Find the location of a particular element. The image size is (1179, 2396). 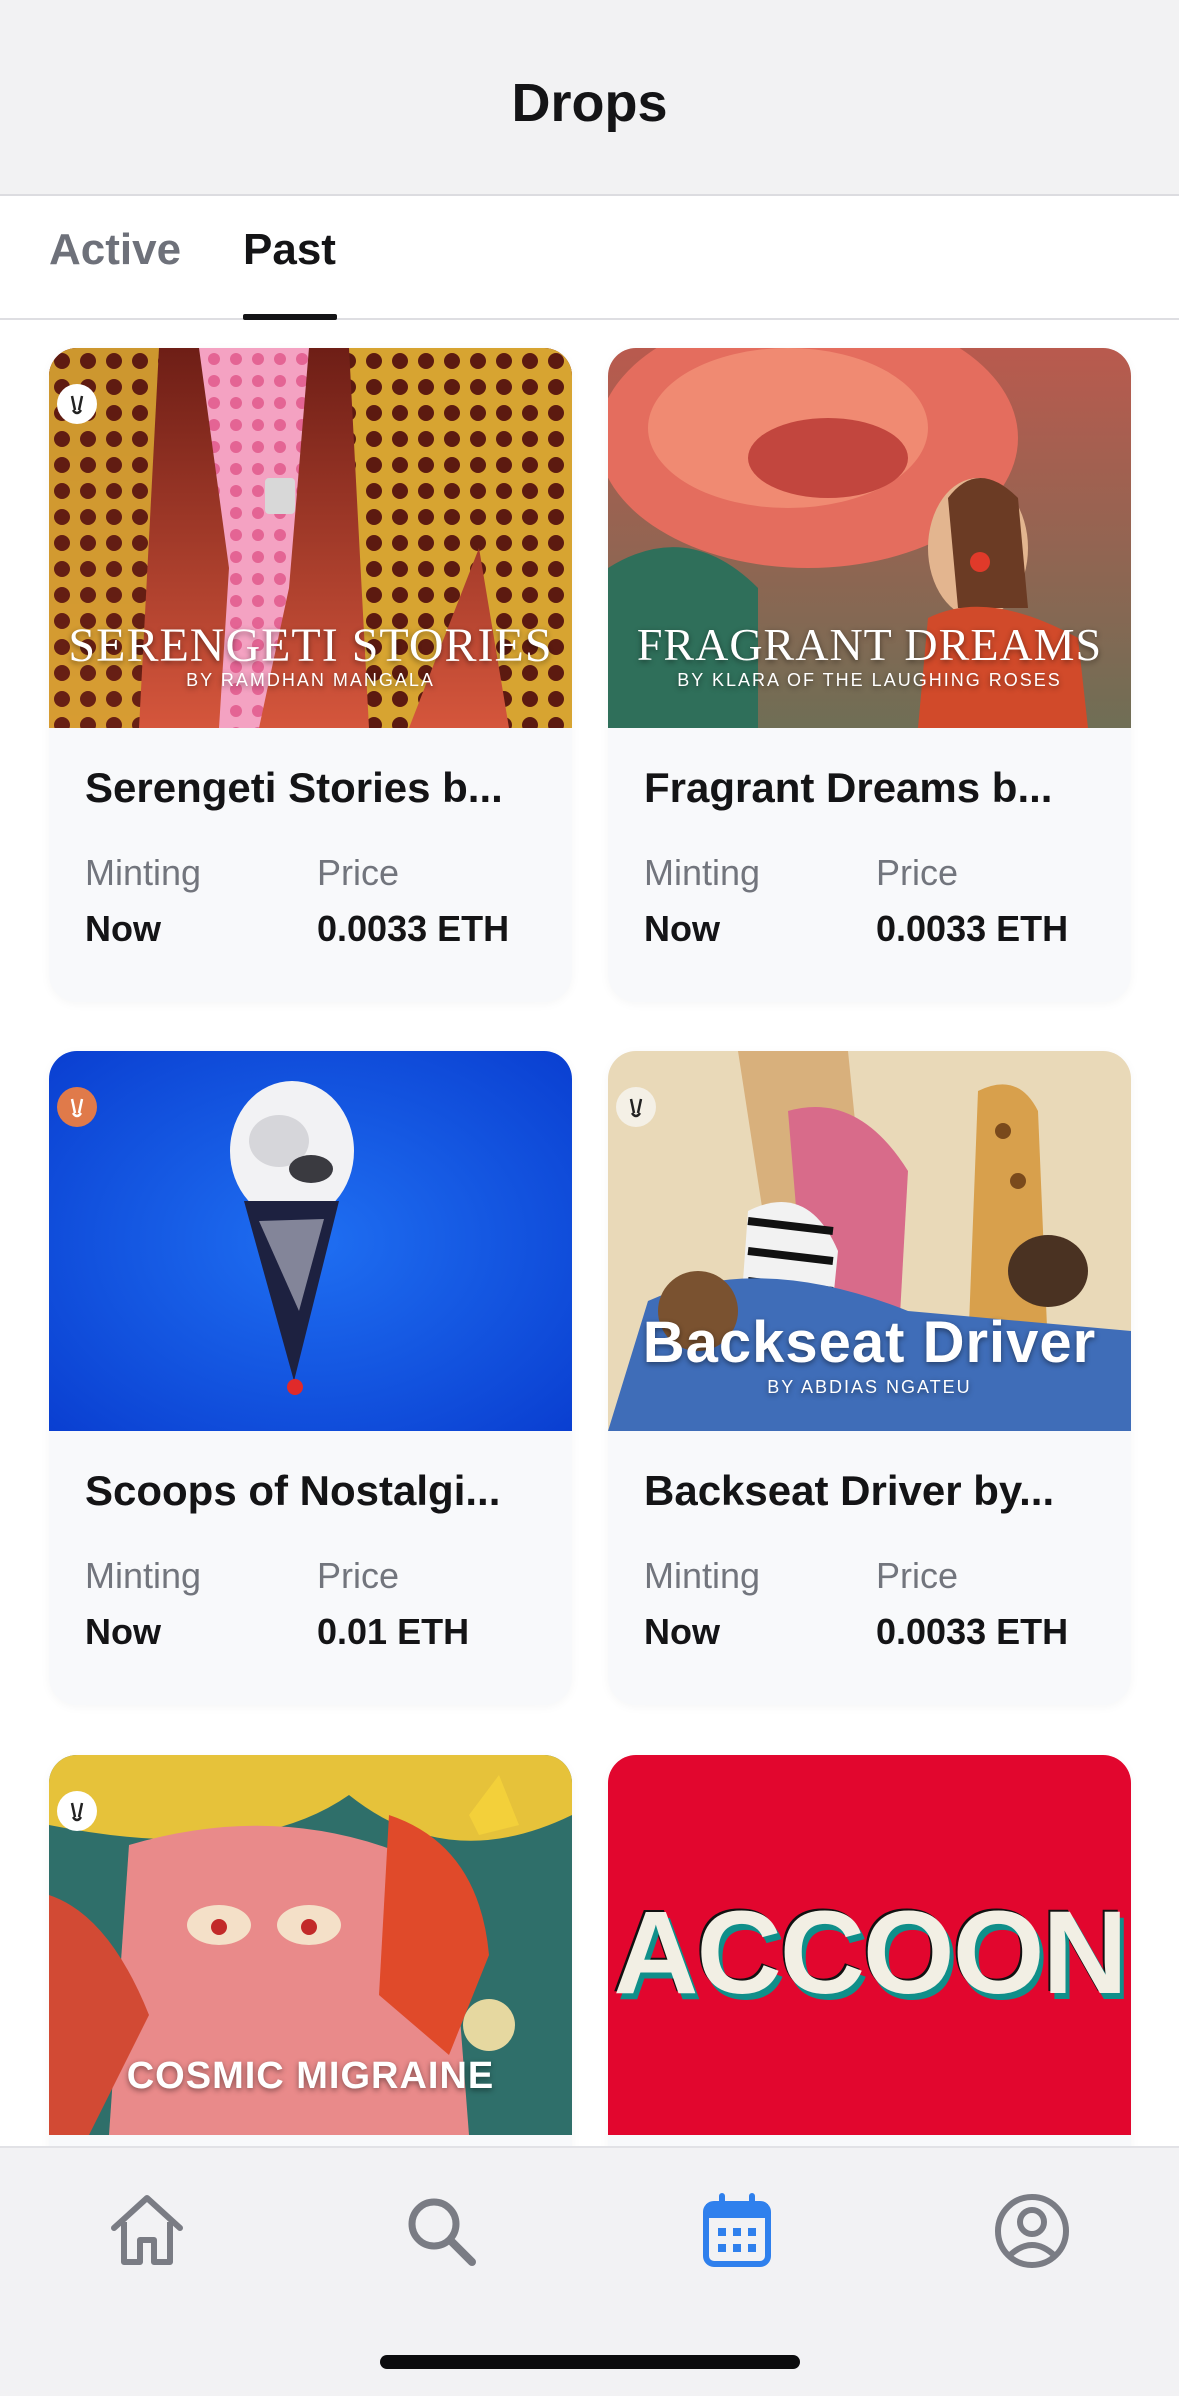

home-indicator is located at coordinates (590, 2362).